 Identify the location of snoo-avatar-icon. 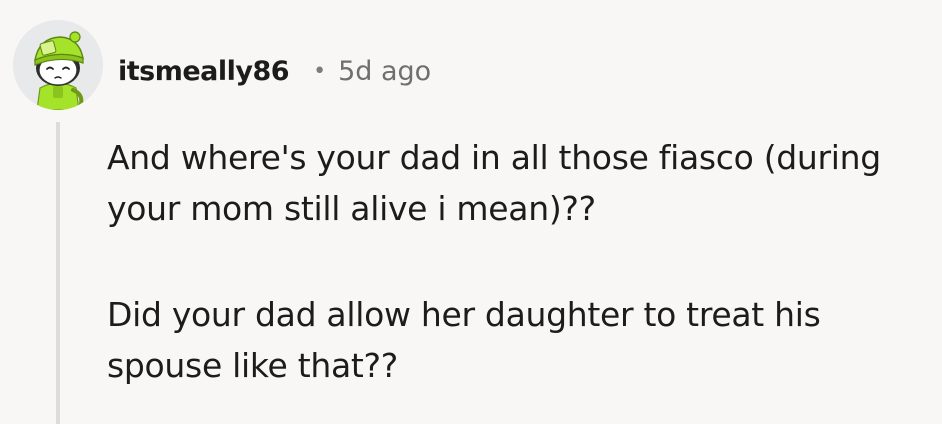
(58, 65).